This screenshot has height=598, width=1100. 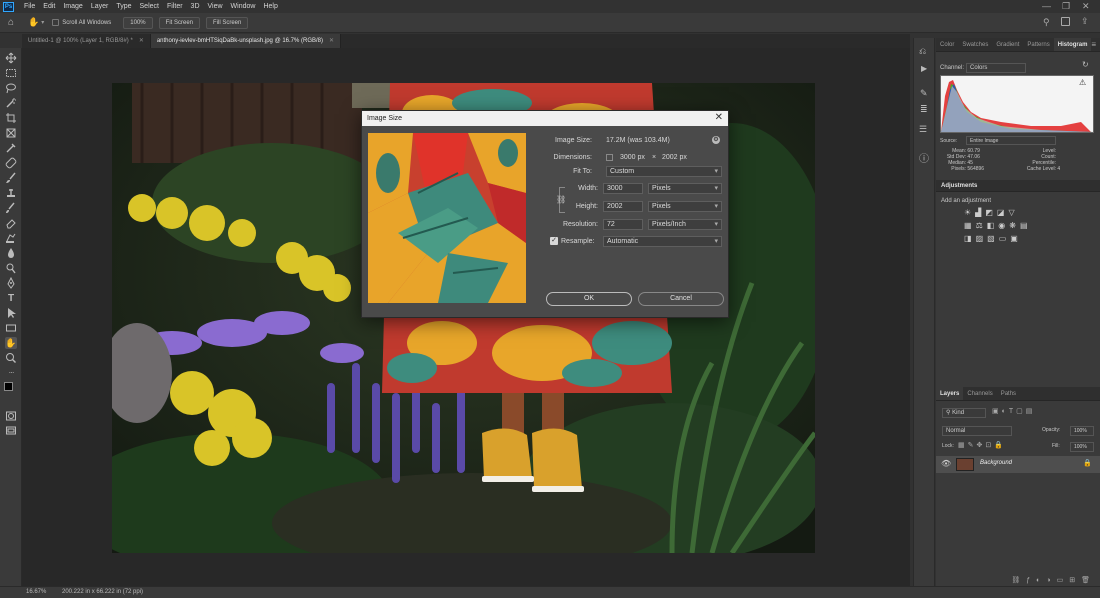 I want to click on brightness-icon: ☀, so click(x=969, y=212).